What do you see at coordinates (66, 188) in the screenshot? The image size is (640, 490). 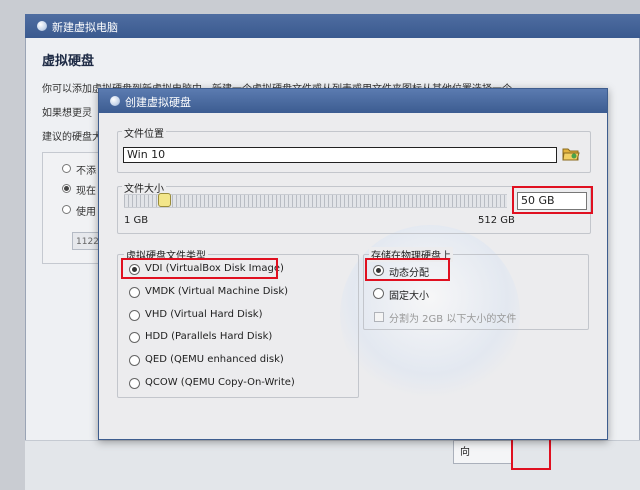 I see `radio-create-disk` at bounding box center [66, 188].